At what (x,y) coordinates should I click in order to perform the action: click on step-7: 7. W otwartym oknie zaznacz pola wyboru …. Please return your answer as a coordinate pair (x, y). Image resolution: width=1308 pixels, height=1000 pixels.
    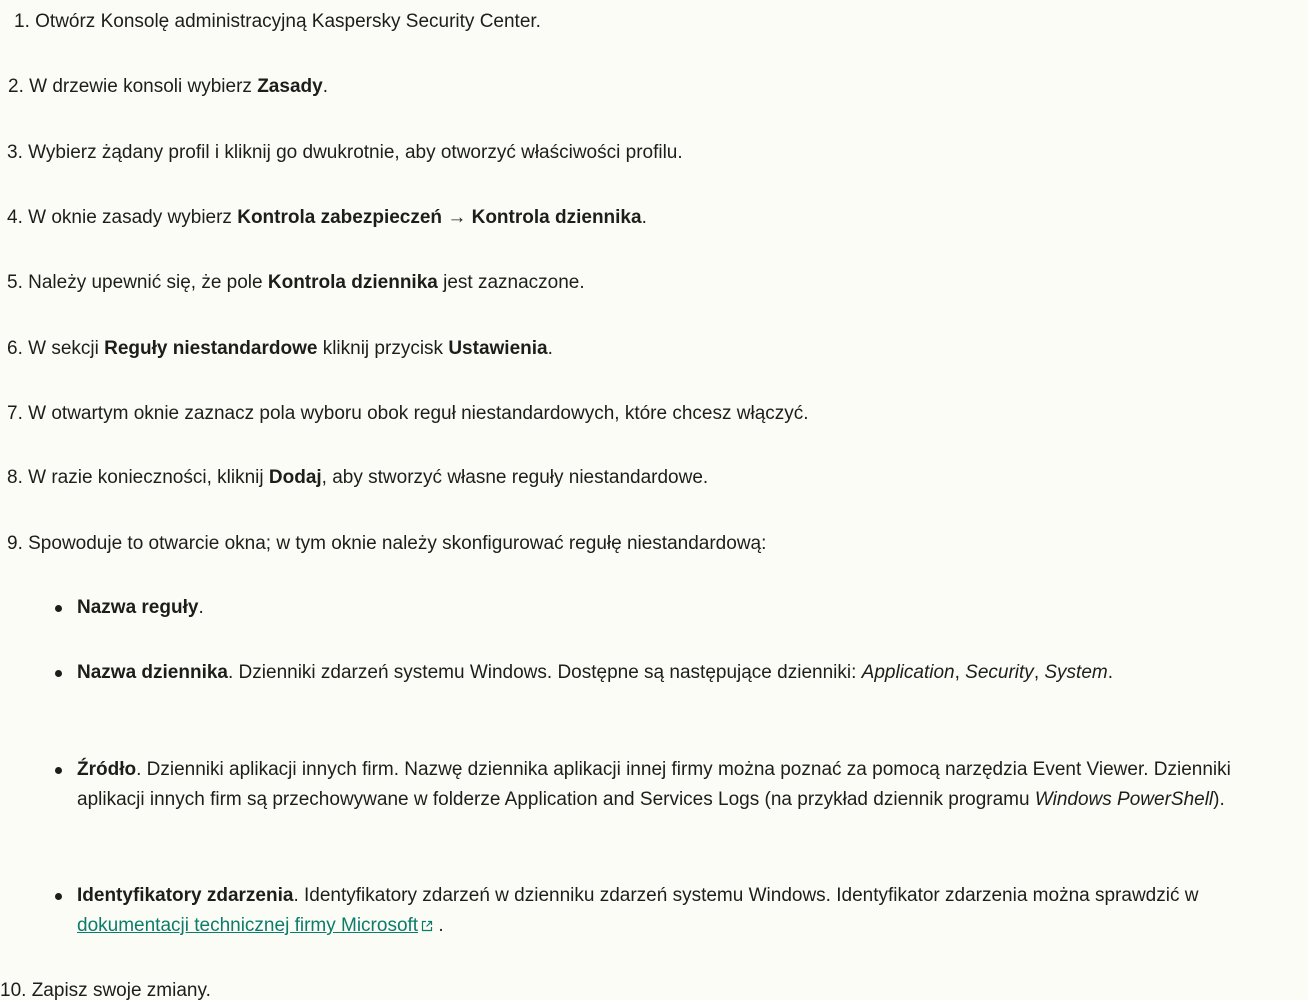
    Looking at the image, I should click on (657, 414).